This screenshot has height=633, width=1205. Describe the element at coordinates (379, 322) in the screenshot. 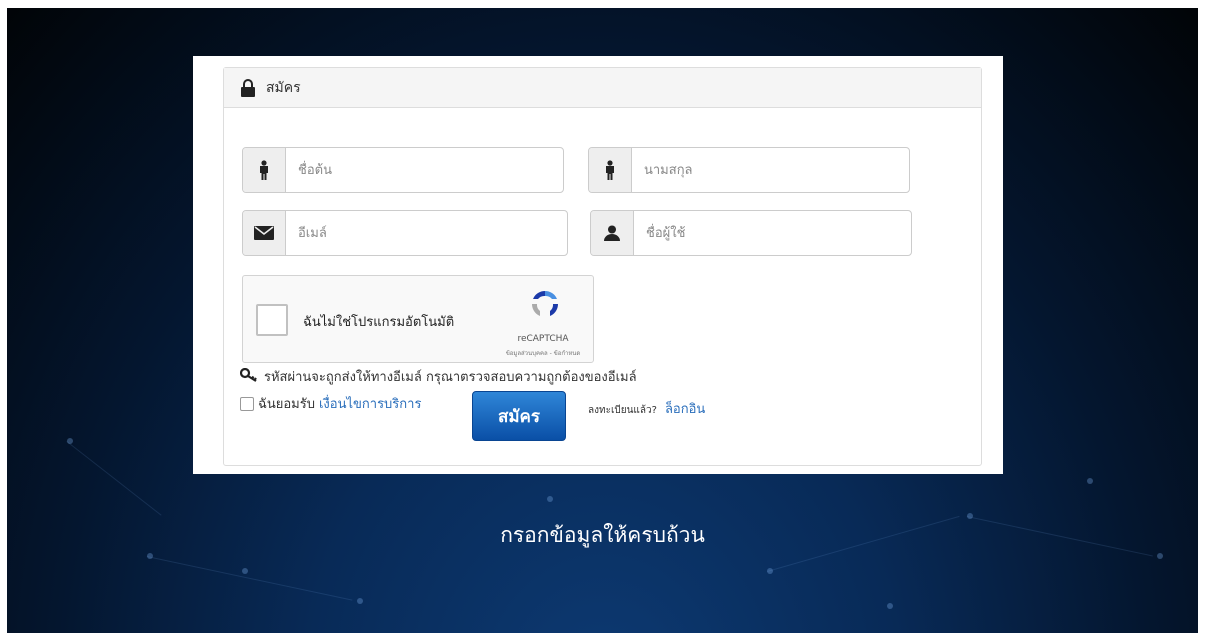

I see `recaptcha-label: ฉันไม่ใช่โปรแกรมอัตโนมัติ` at that location.